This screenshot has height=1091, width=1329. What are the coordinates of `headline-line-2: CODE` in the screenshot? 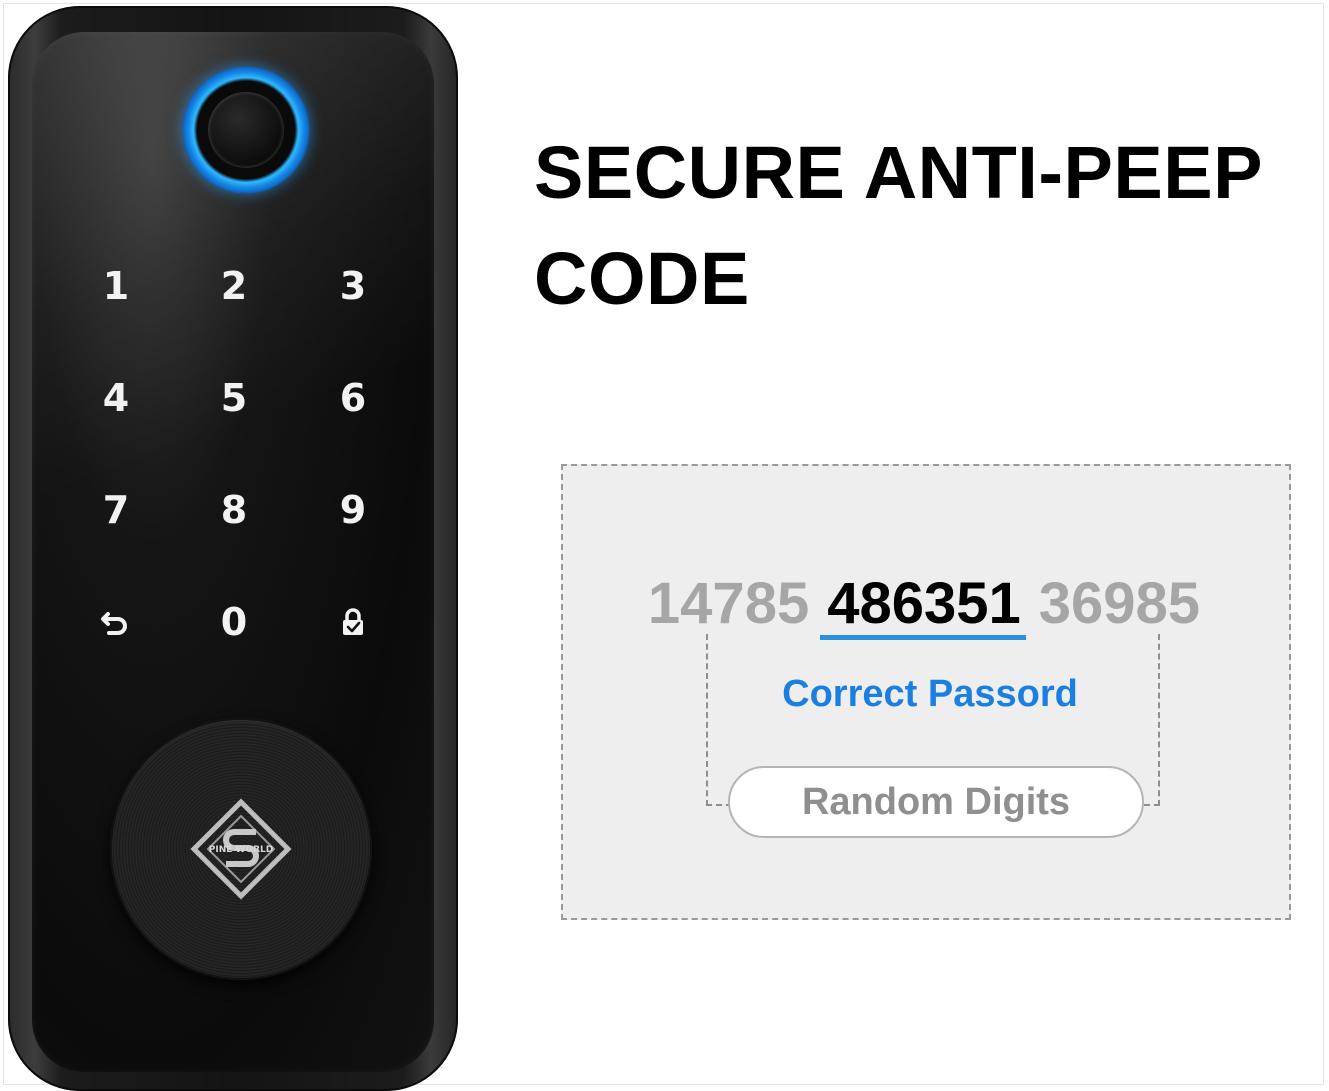 It's located at (642, 278).